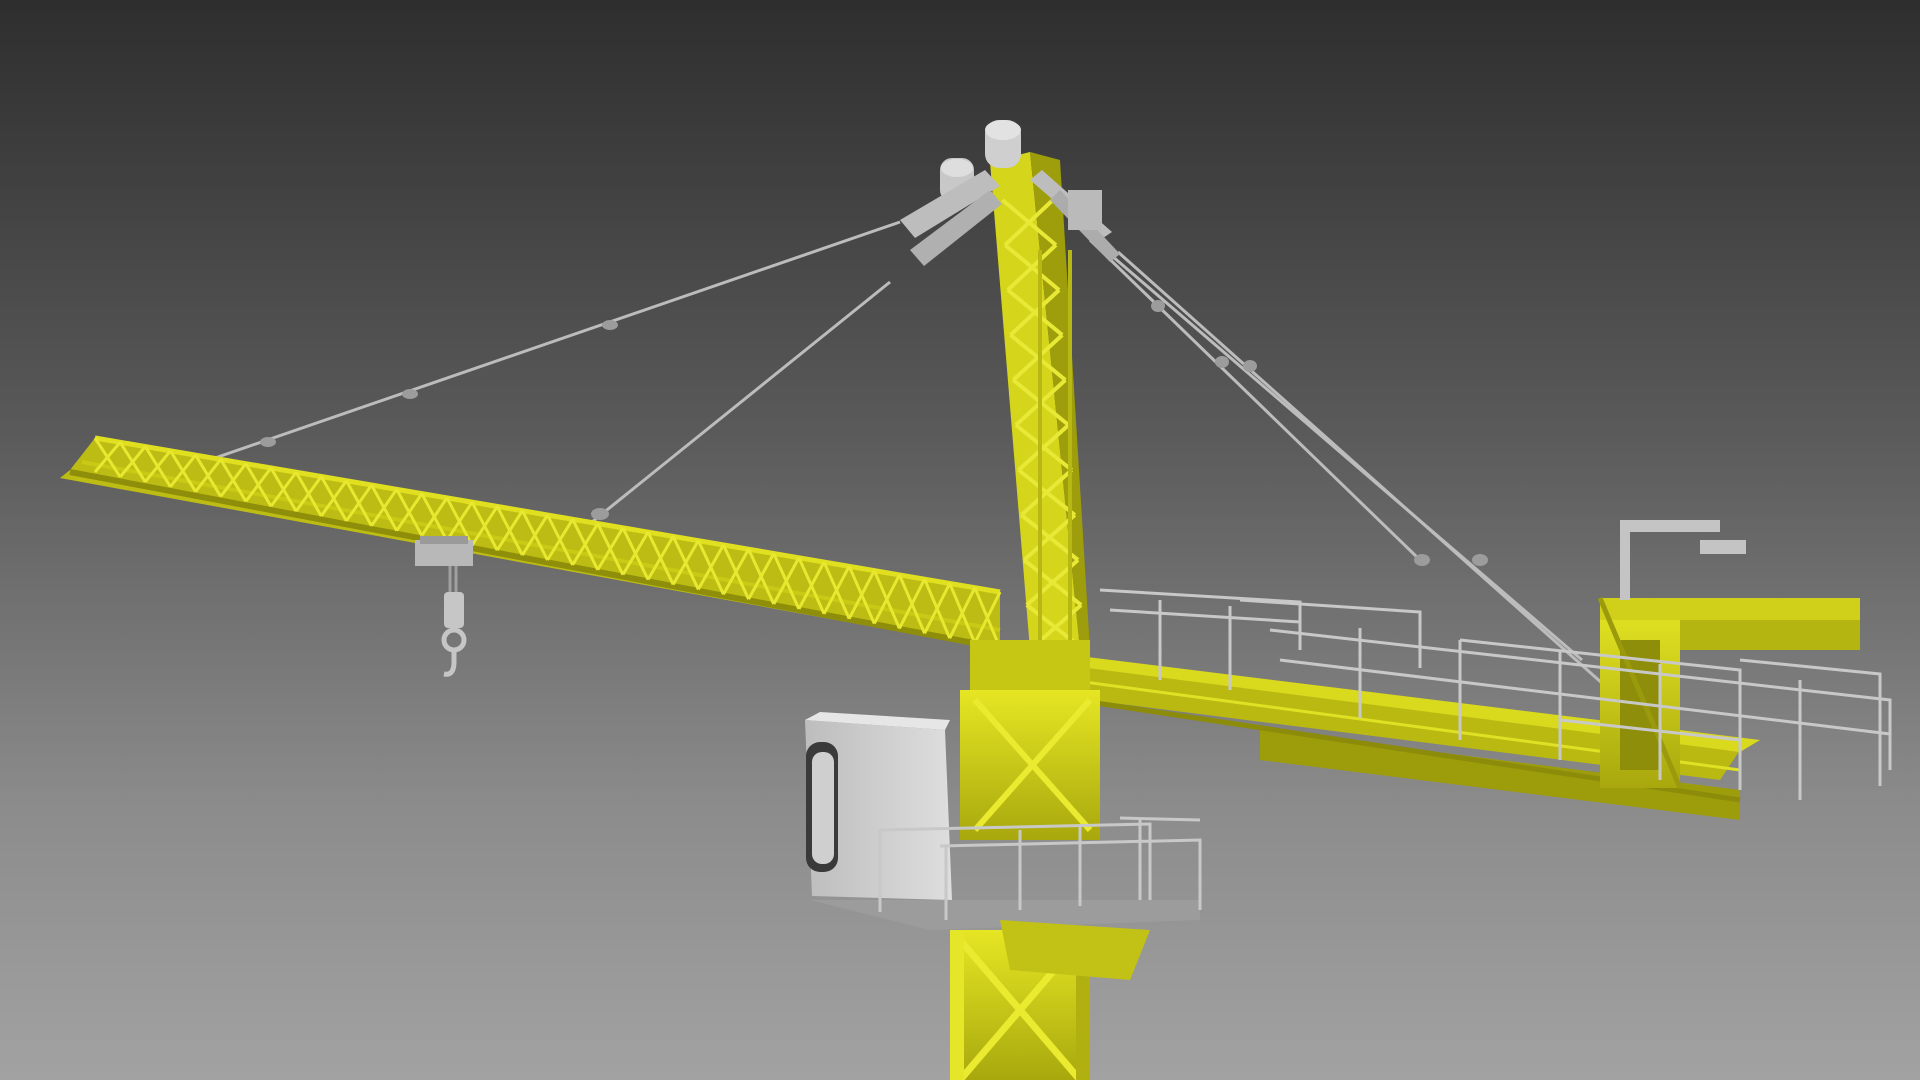 This screenshot has height=1080, width=1920. I want to click on hook-block, so click(454, 634).